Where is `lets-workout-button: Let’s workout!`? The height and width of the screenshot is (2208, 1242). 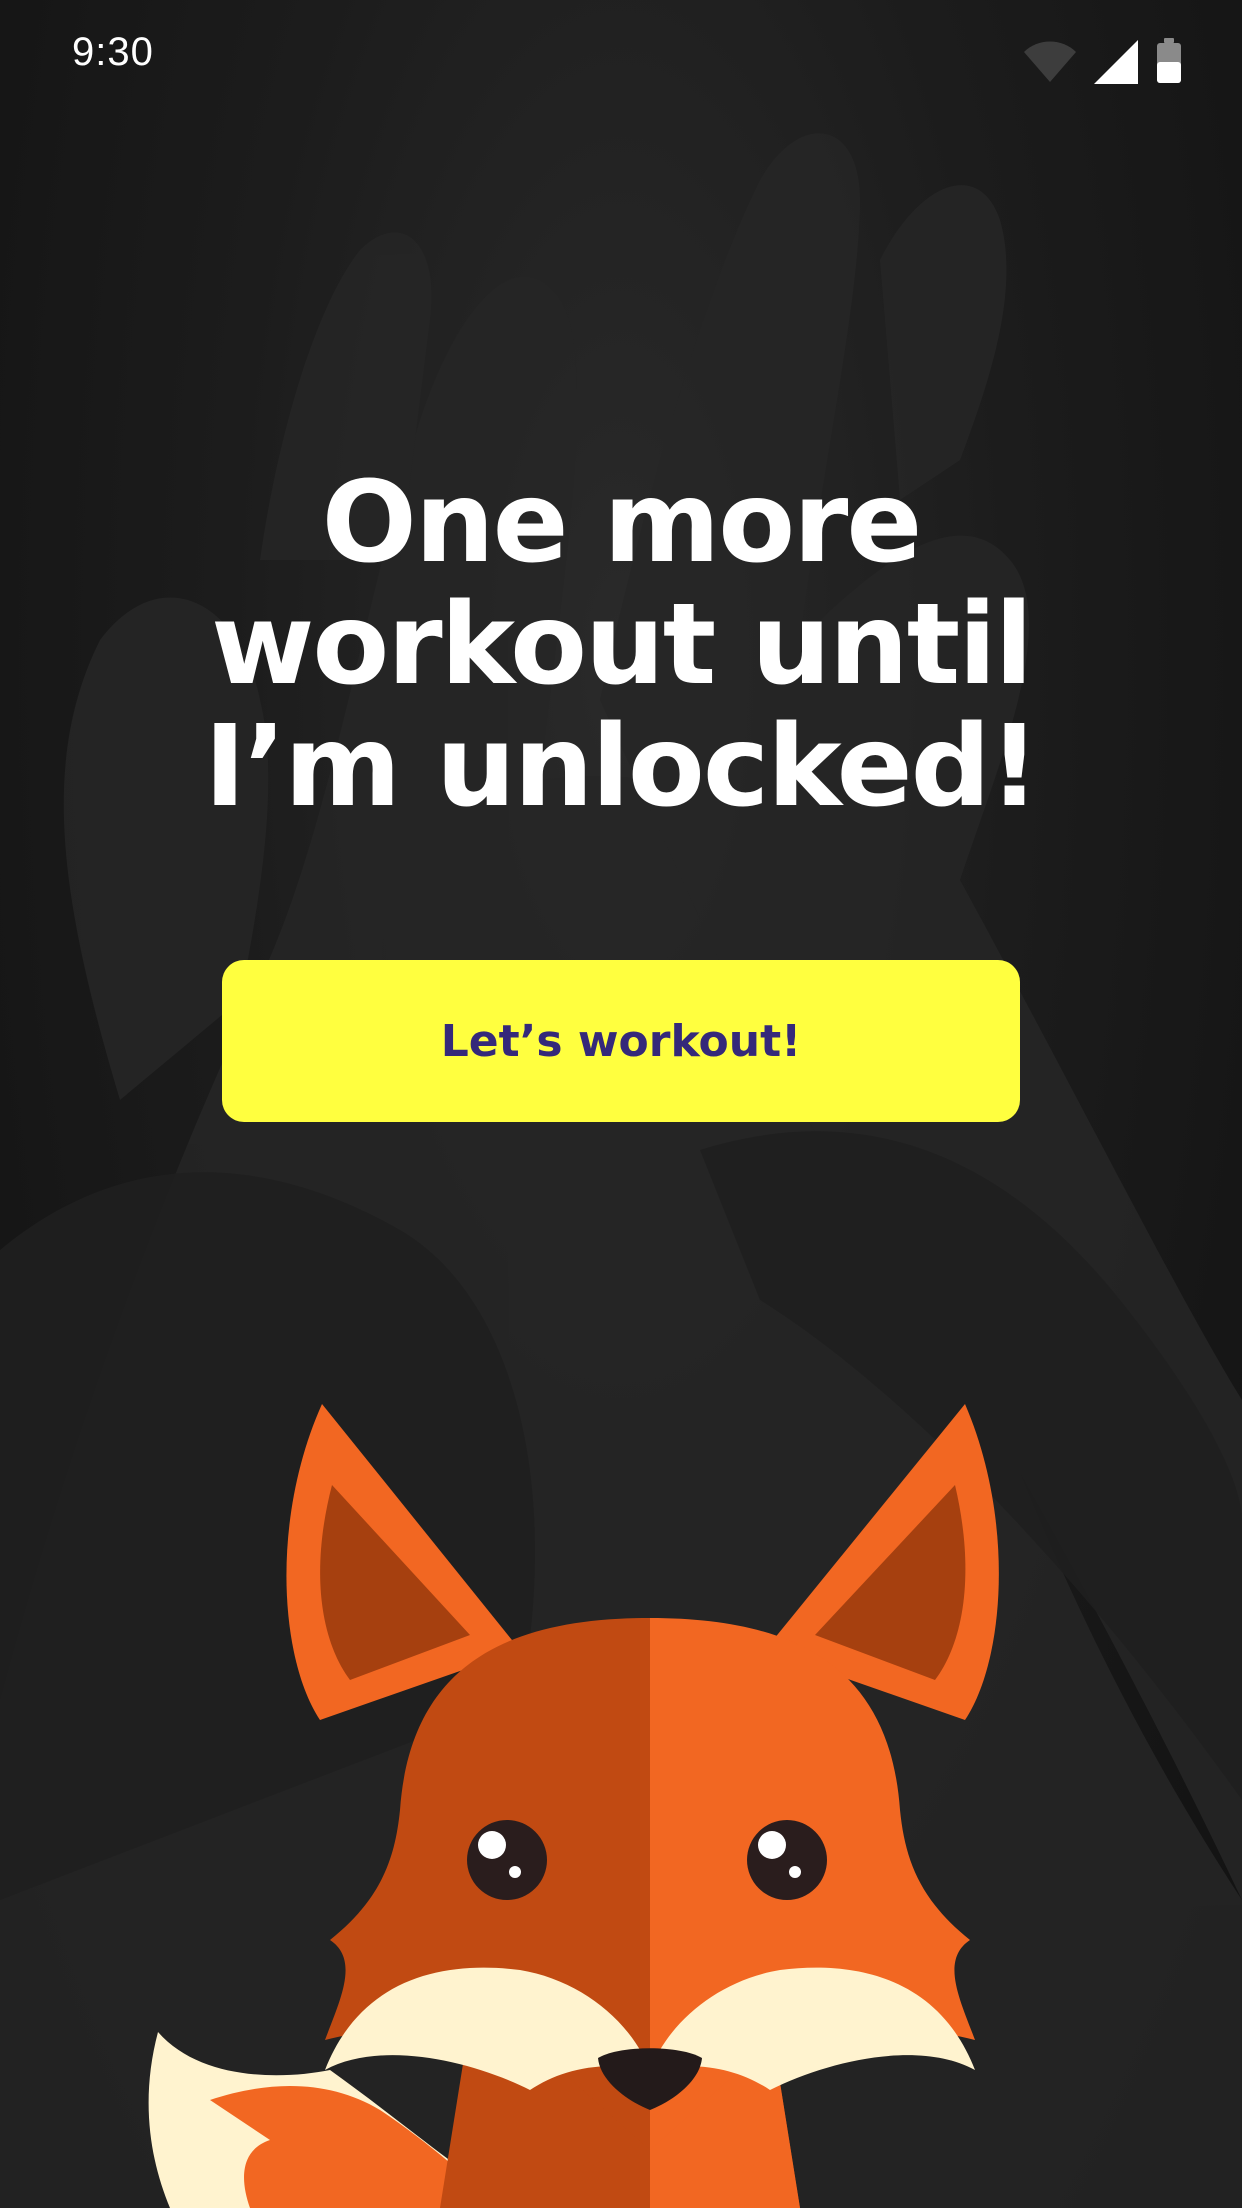
lets-workout-button: Let’s workout! is located at coordinates (621, 1041).